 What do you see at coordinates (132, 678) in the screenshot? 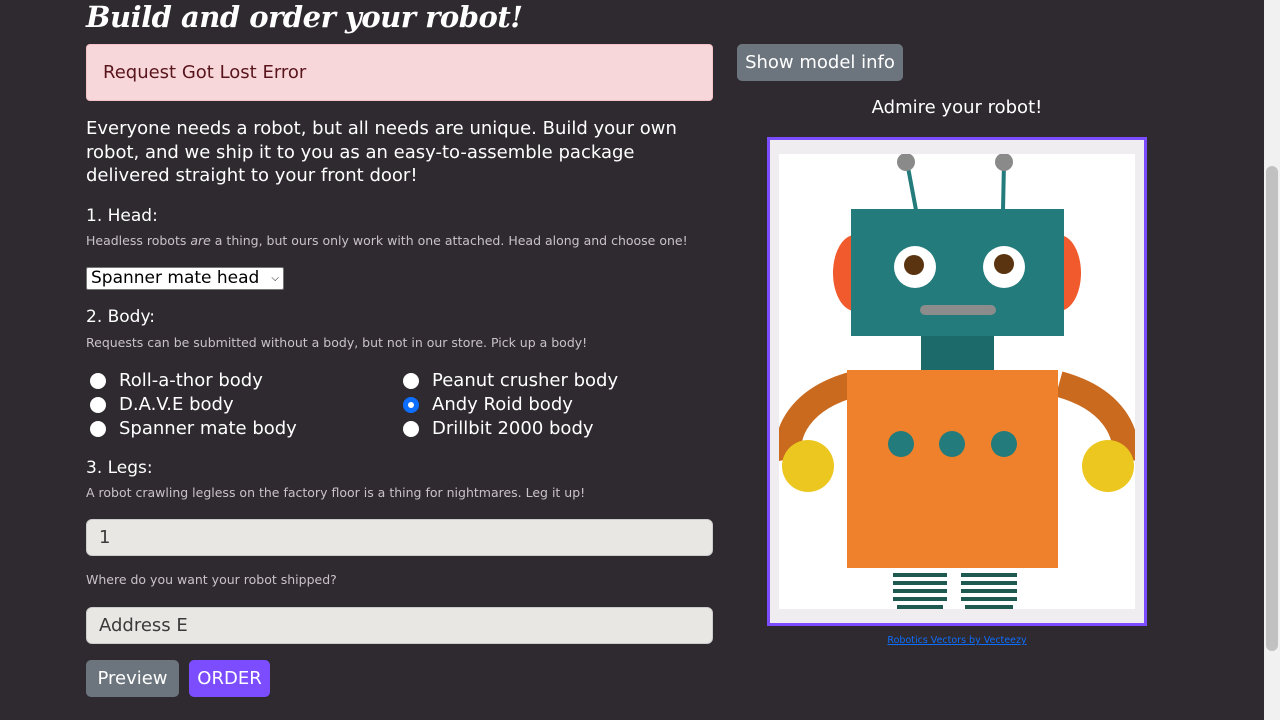
I see `preview-button: Preview` at bounding box center [132, 678].